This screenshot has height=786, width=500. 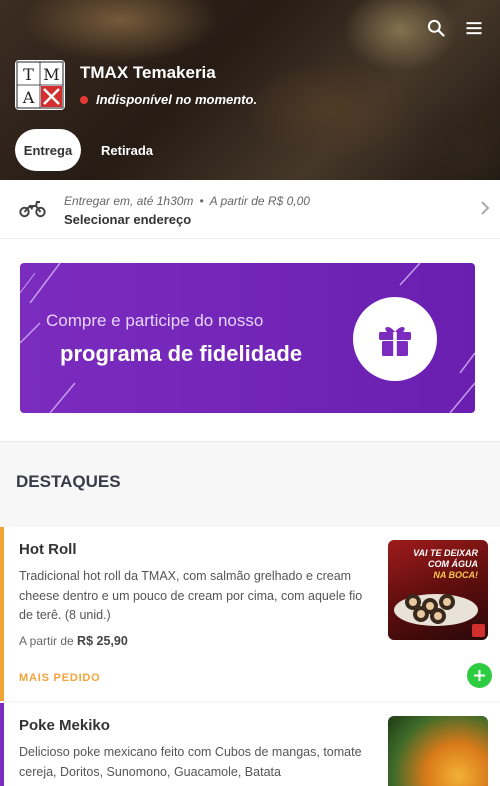 What do you see at coordinates (127, 219) in the screenshot?
I see `select-address-link: Selecionar endereço` at bounding box center [127, 219].